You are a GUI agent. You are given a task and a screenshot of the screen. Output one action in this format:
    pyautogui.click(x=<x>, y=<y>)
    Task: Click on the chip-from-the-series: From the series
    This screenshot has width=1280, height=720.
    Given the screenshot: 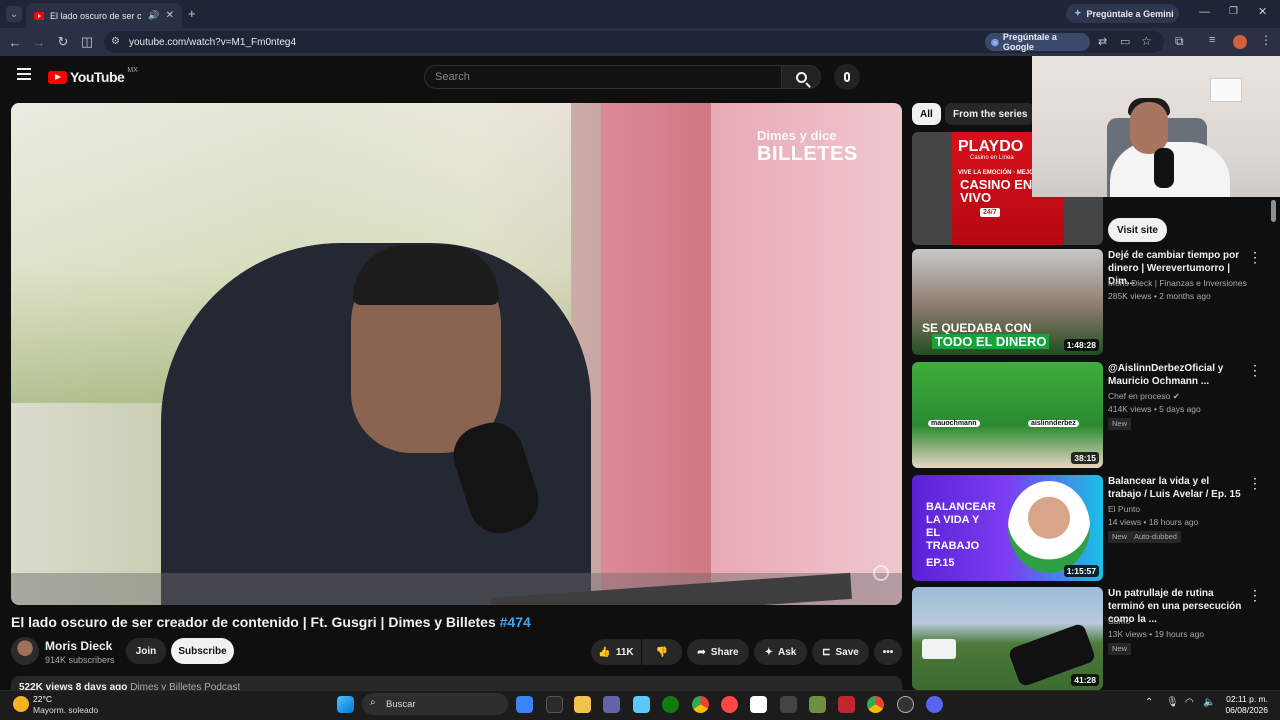 What is the action you would take?
    pyautogui.click(x=990, y=114)
    